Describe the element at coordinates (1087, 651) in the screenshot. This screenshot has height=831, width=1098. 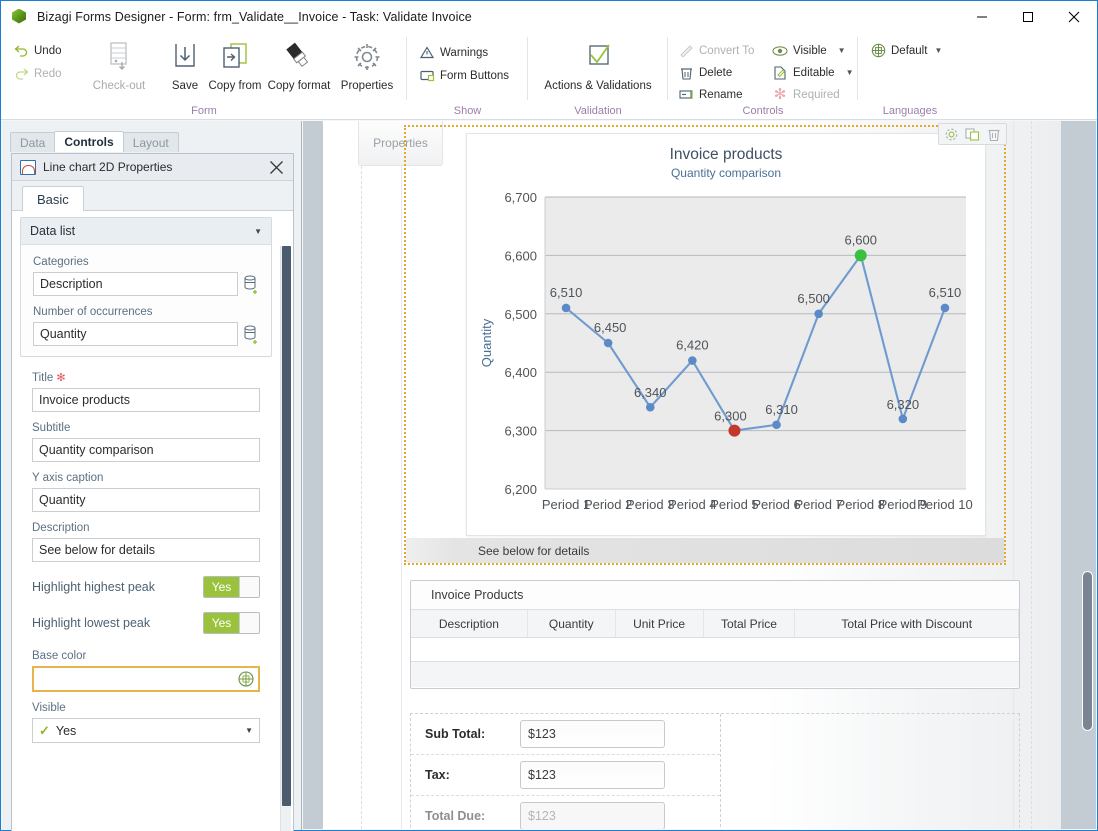
I see `canvas-scrollbar-thumb` at that location.